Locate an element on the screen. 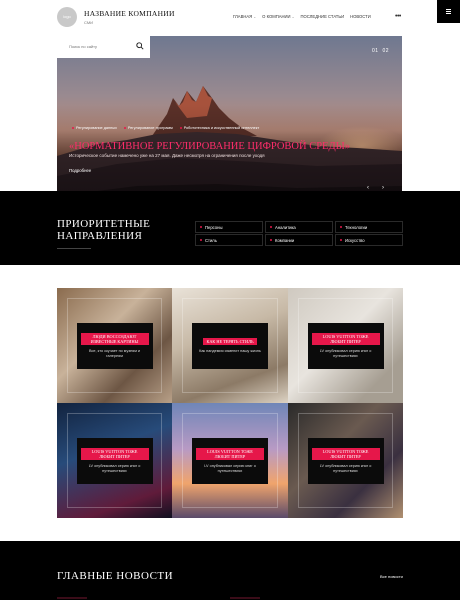 The height and width of the screenshot is (600, 460). nav-item-news: Новости is located at coordinates (360, 16).